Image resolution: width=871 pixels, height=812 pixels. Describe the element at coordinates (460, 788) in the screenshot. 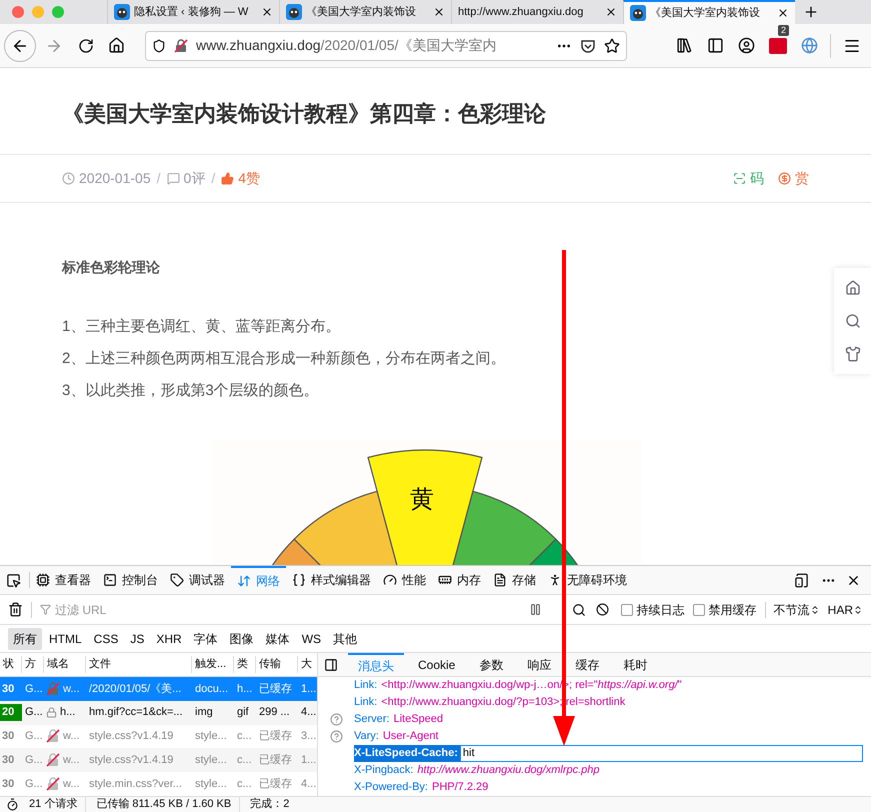

I see `header-value: PHP/7.2.29` at that location.